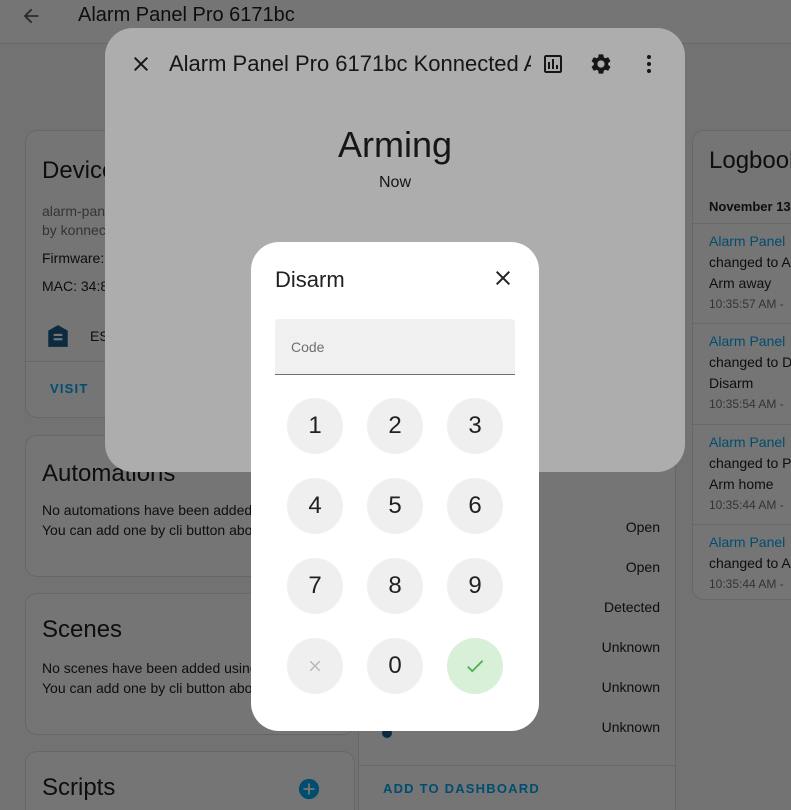  I want to click on keypad-clear-button, so click(315, 666).